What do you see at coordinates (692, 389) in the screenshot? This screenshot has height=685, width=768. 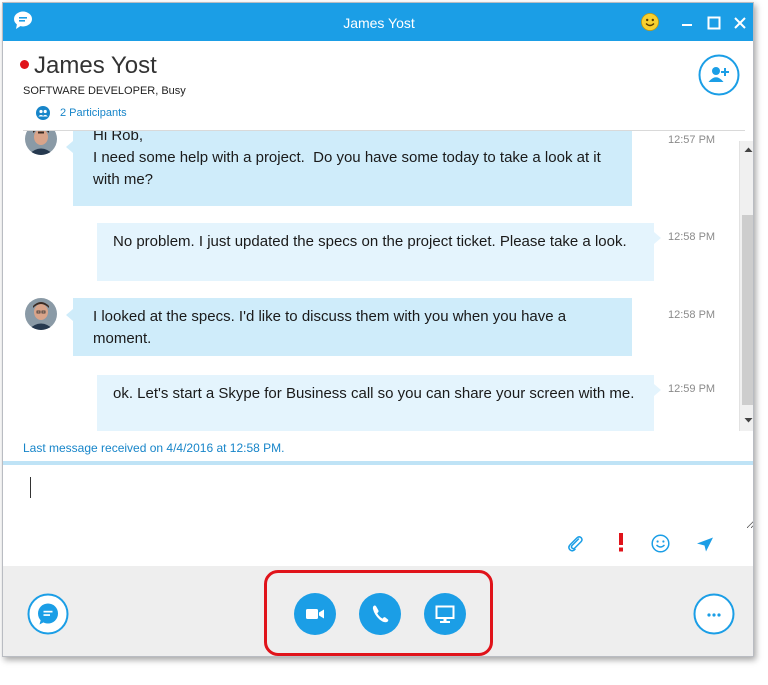 I see `message-timestamp: 12:59 PM` at bounding box center [692, 389].